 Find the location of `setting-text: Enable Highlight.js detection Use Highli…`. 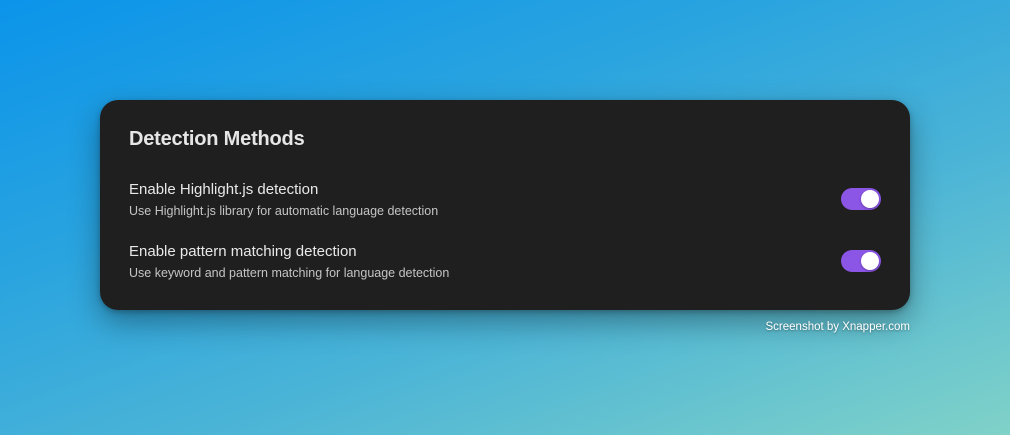

setting-text: Enable Highlight.js detection Use Highli… is located at coordinates (283, 200).